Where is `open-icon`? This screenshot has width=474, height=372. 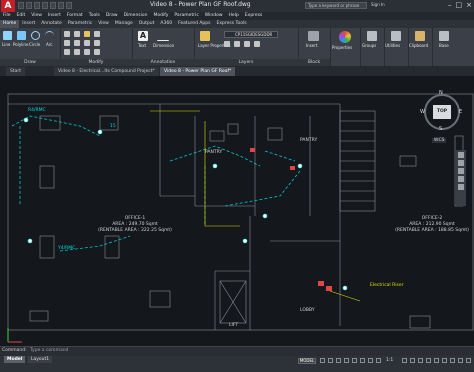
open-icon is located at coordinates (29, 5).